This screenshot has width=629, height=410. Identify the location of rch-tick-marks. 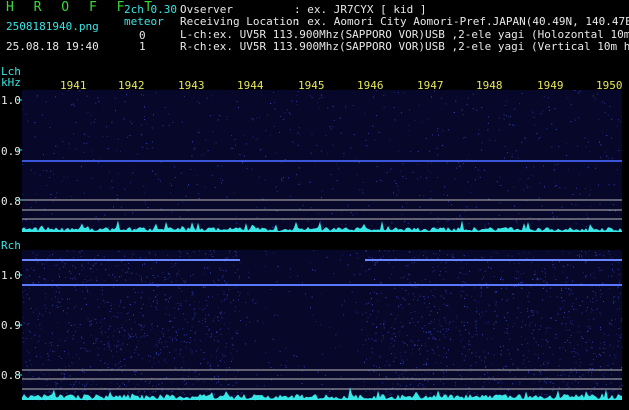
(19, 325).